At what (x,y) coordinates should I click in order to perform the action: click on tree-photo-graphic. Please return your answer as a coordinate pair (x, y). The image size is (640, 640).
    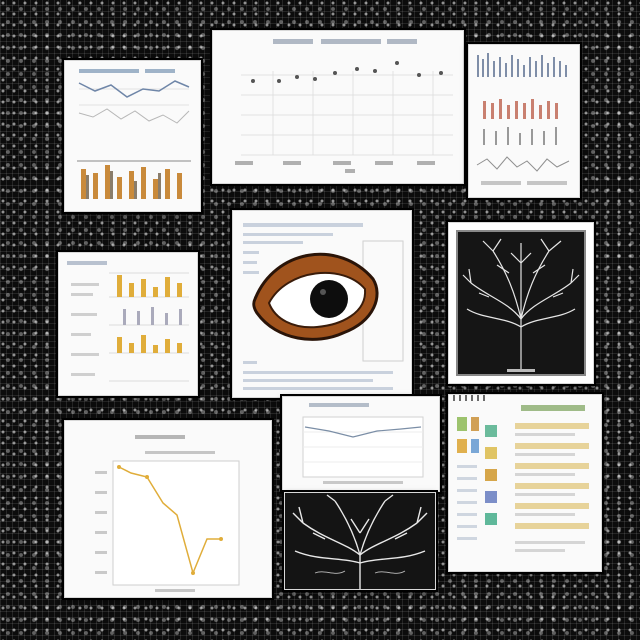
    Looking at the image, I should click on (360, 541).